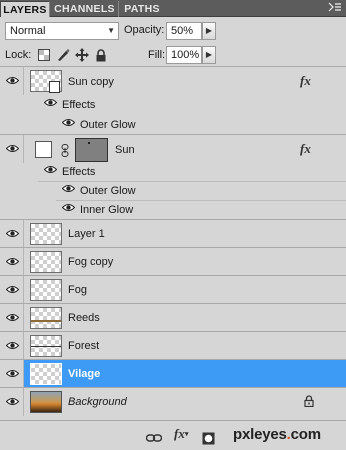  What do you see at coordinates (173, 210) in the screenshot?
I see `effect-inner-glow: Inner Glow` at bounding box center [173, 210].